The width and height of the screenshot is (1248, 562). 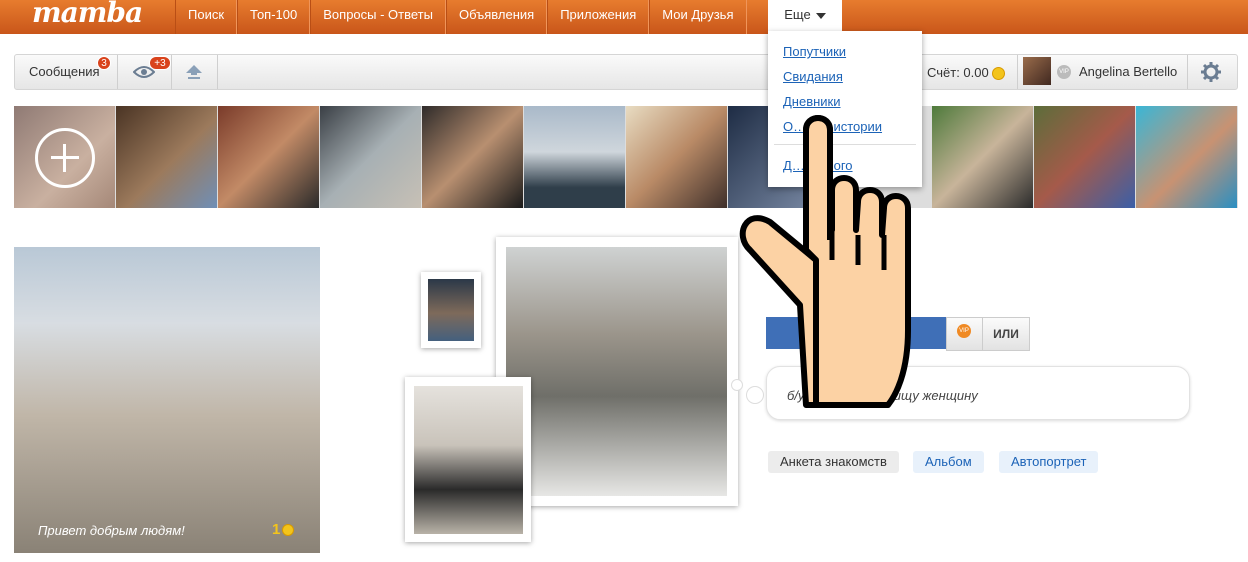 I want to click on add-photo-button, so click(x=64, y=157).